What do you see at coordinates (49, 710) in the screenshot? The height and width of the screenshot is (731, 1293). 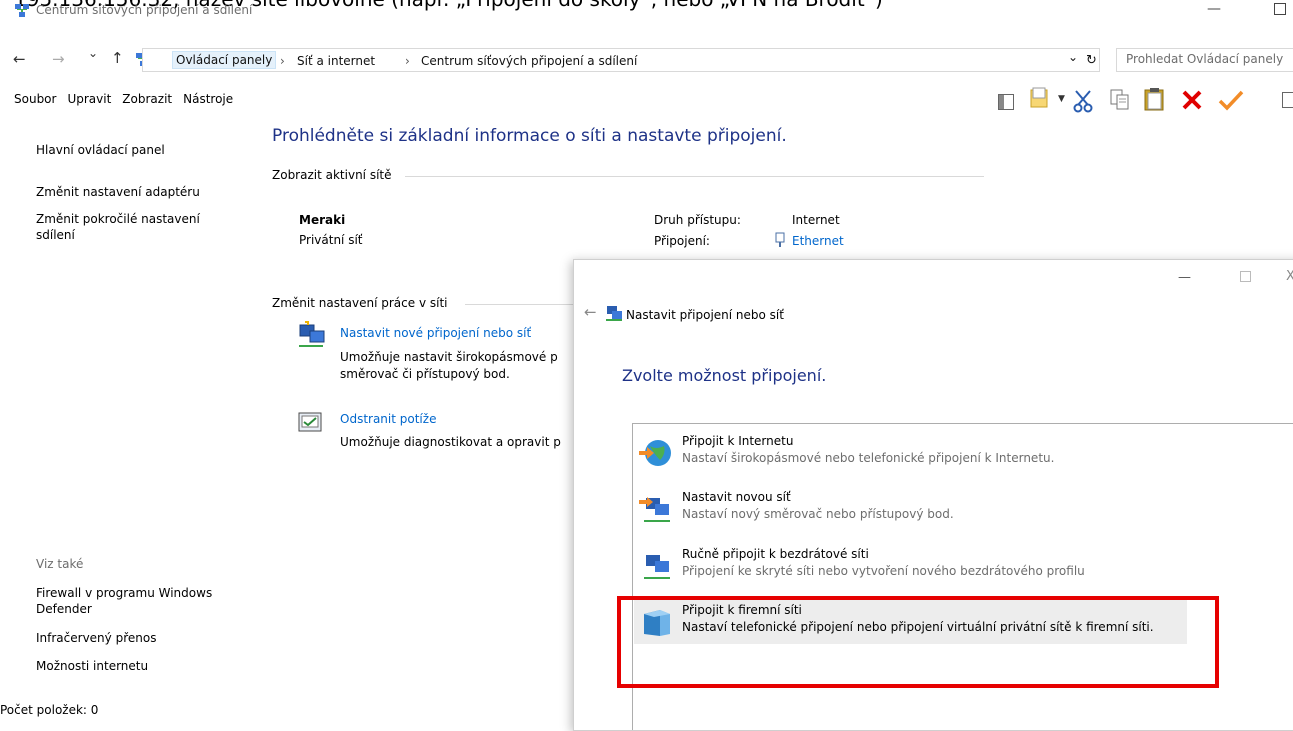 I see `status-bar: Počet položek: 0` at bounding box center [49, 710].